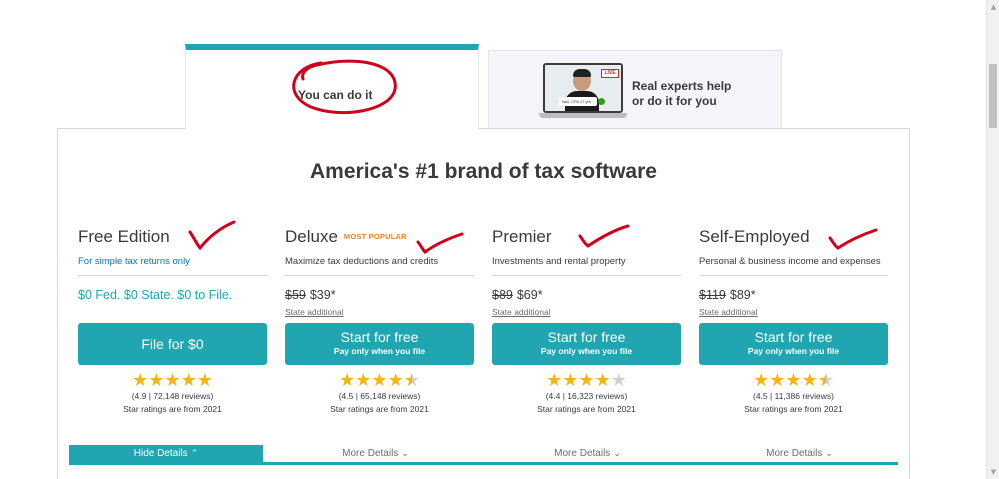 Image resolution: width=999 pixels, height=479 pixels. I want to click on vertical-scrollbar: ▲ ▼, so click(992, 239).